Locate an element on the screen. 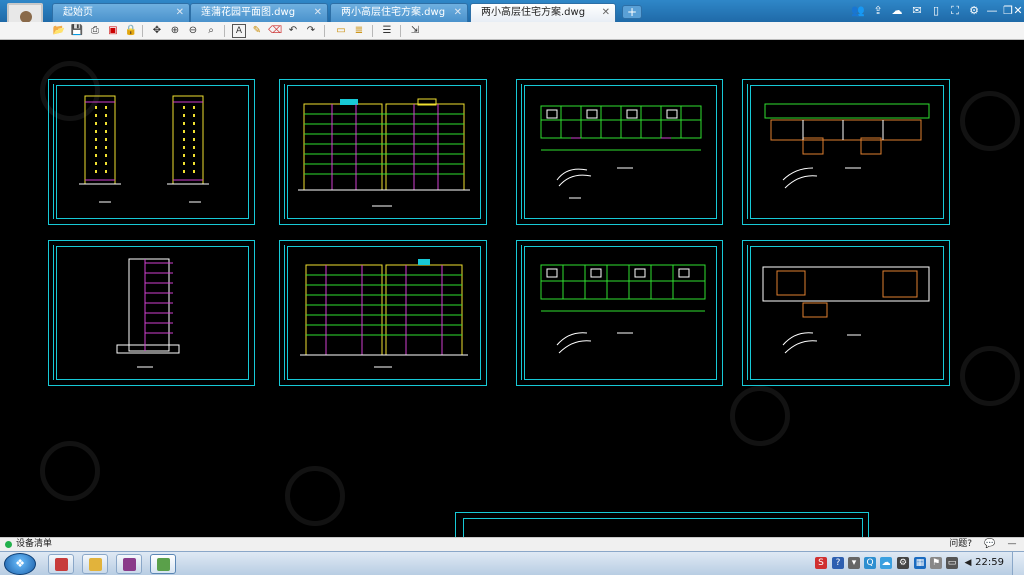 This screenshot has width=1024, height=575. cad-app-icon is located at coordinates (163, 564).